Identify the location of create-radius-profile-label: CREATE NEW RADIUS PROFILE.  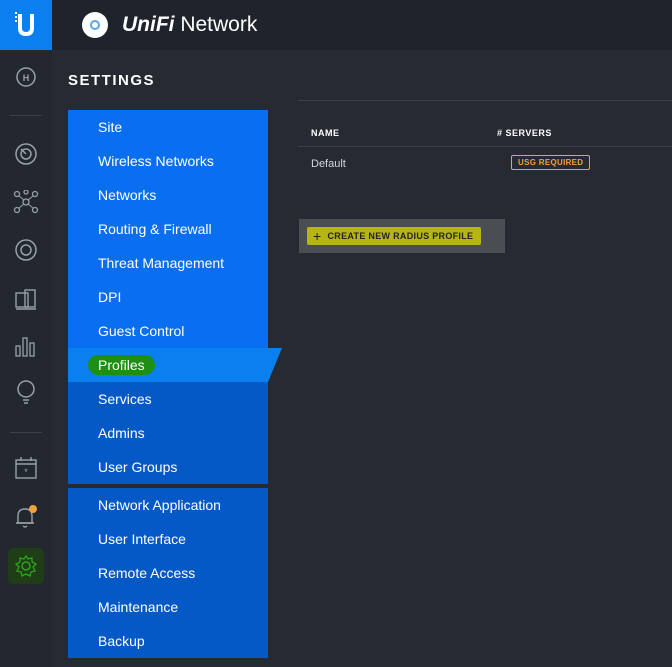
(400, 236).